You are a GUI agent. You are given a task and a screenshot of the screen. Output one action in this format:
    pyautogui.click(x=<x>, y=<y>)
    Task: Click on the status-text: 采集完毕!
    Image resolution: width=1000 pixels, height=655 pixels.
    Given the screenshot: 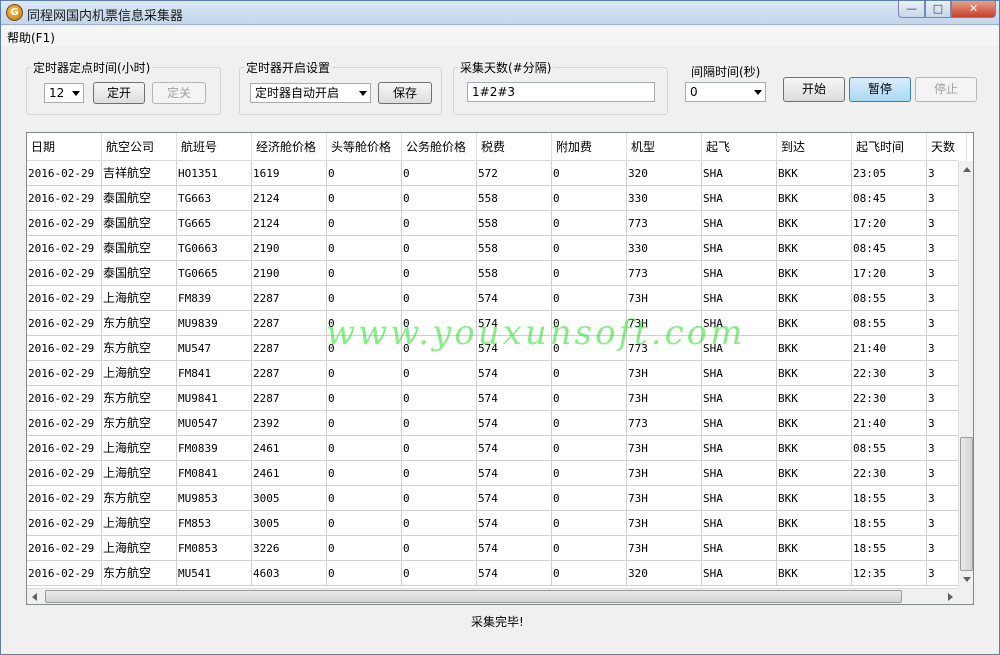 What is the action you would take?
    pyautogui.click(x=497, y=622)
    